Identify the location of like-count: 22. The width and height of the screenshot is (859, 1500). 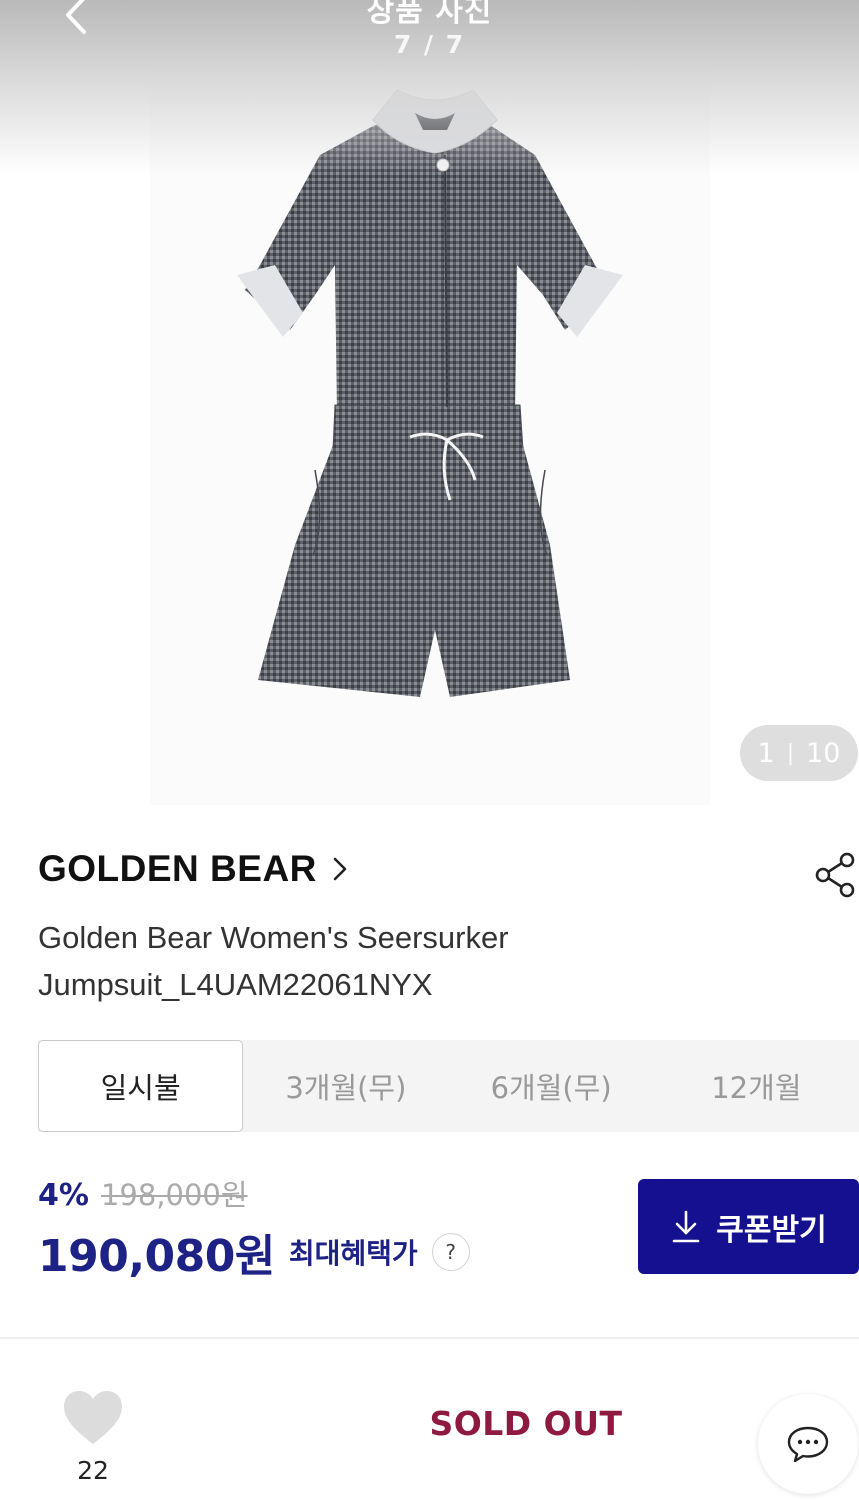
(93, 1470).